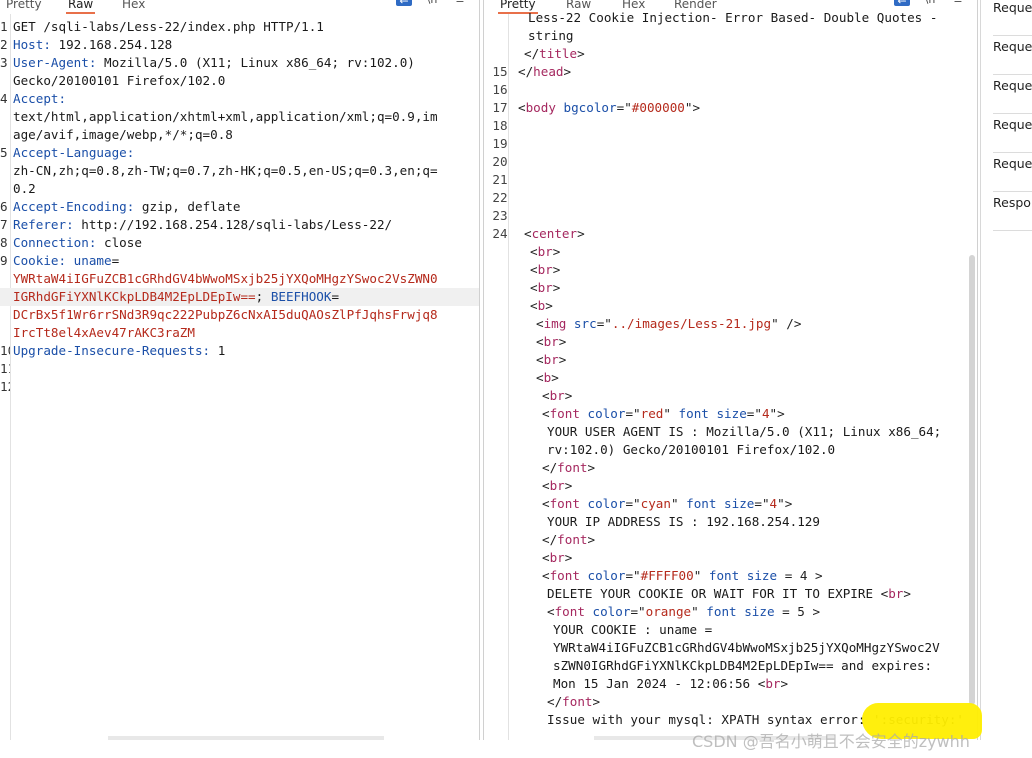  I want to click on response-line: <font color="#FFFF00" font size = 4 >, so click(730, 576).